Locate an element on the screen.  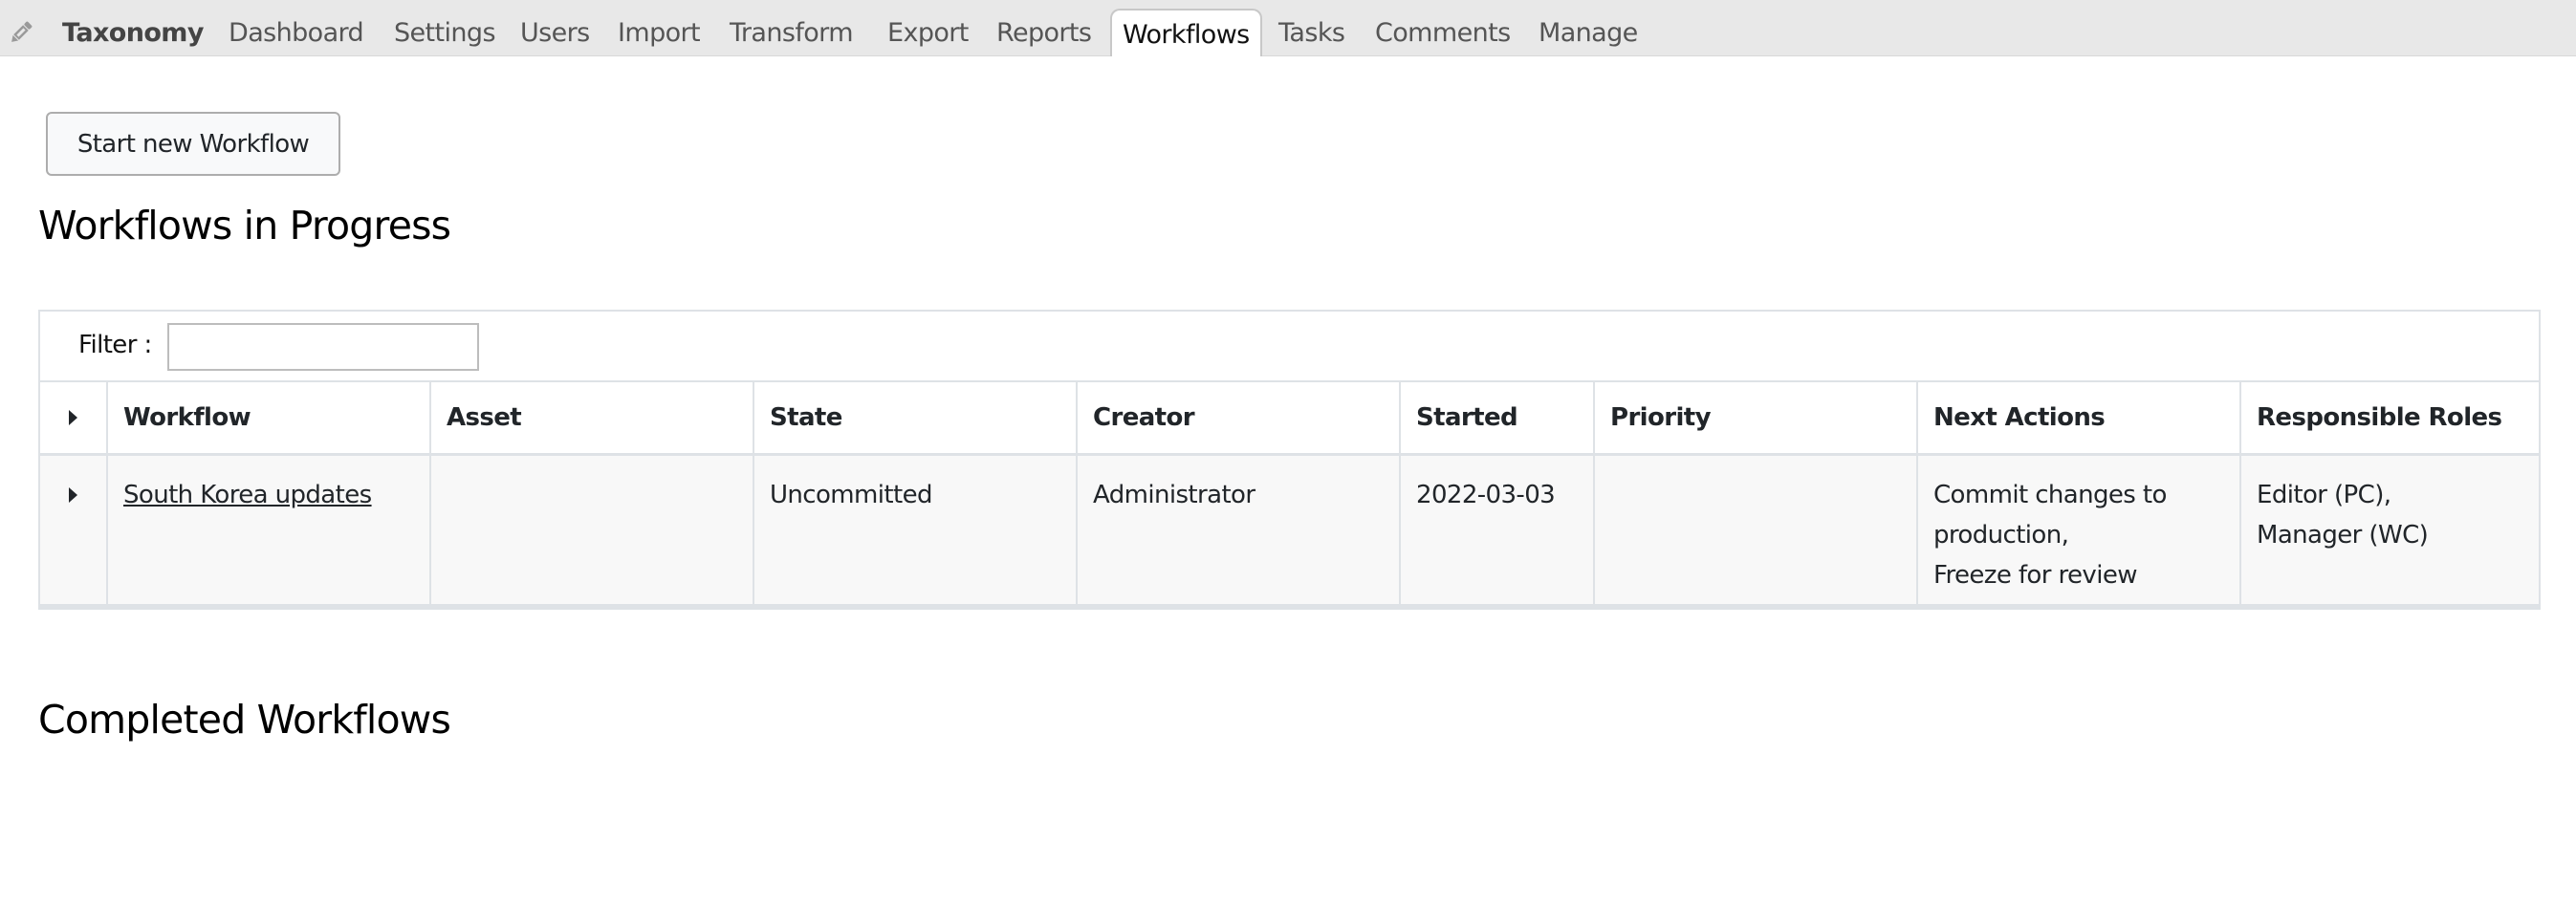
nav-item-tasks: Tasks is located at coordinates (1311, 28).